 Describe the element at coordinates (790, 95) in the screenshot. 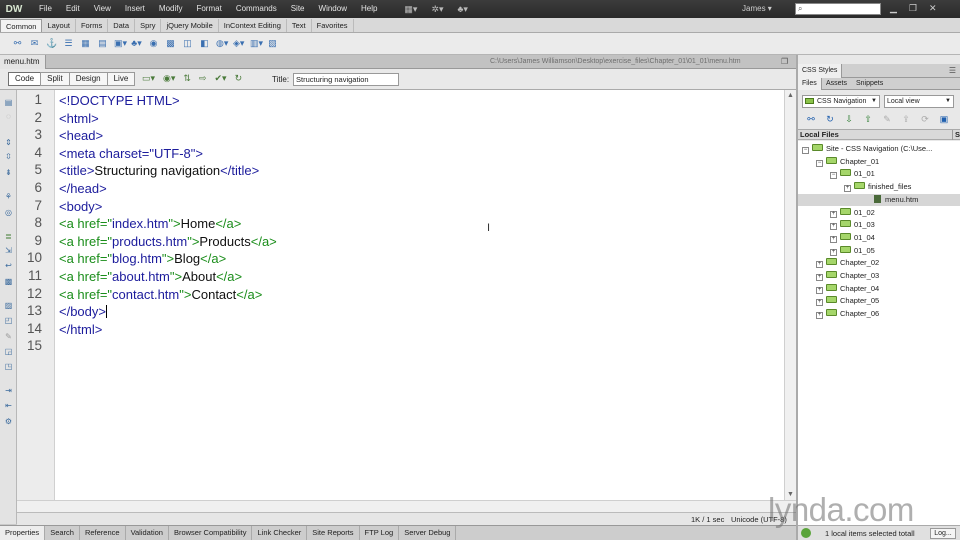

I see `scroll-up-icon: ▲` at that location.